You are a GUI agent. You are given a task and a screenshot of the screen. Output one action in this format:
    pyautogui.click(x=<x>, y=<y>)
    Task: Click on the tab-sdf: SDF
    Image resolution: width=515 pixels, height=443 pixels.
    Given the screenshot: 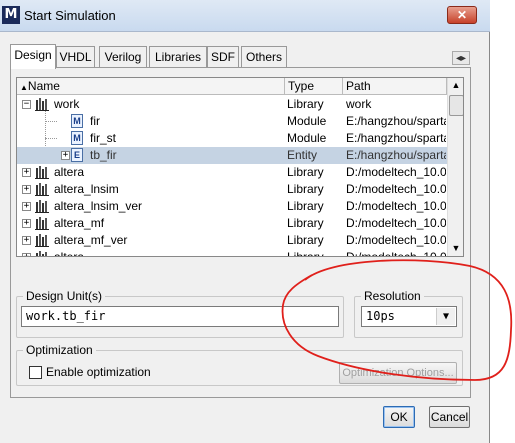 What is the action you would take?
    pyautogui.click(x=223, y=57)
    